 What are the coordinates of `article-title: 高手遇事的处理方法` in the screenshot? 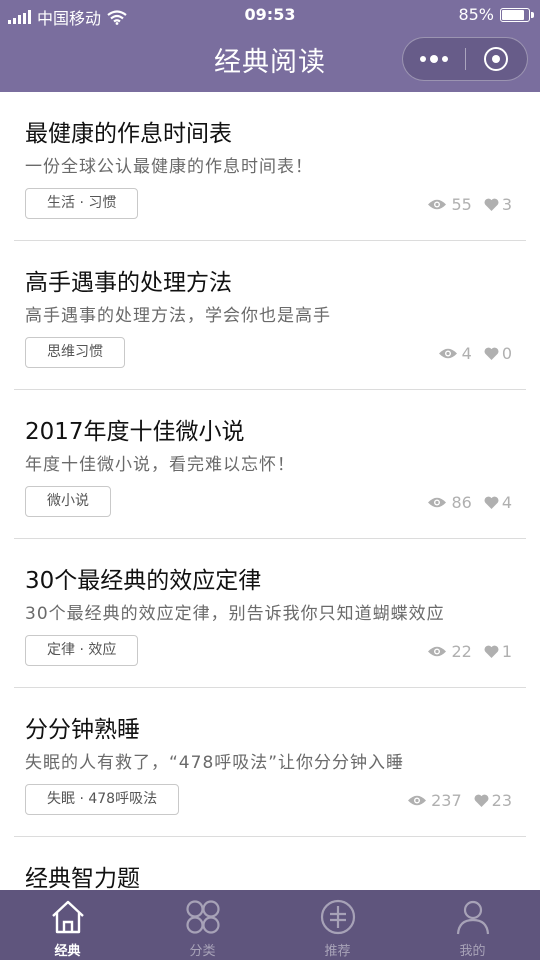 It's located at (128, 283).